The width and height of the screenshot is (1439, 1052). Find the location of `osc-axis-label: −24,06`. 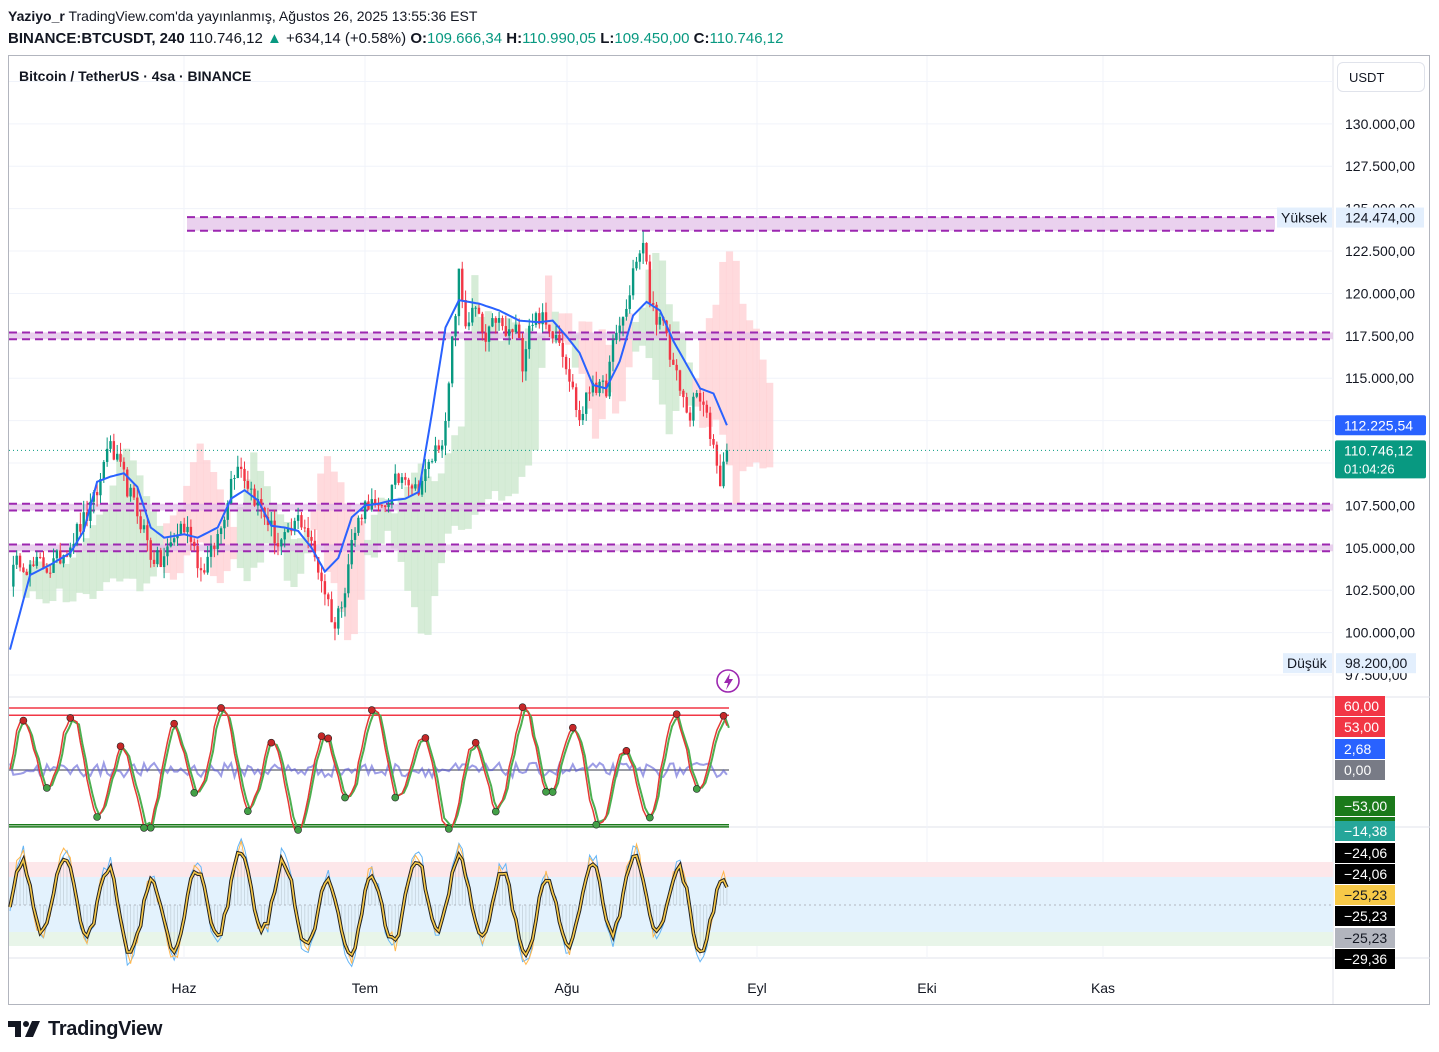

osc-axis-label: −24,06 is located at coordinates (1365, 874).